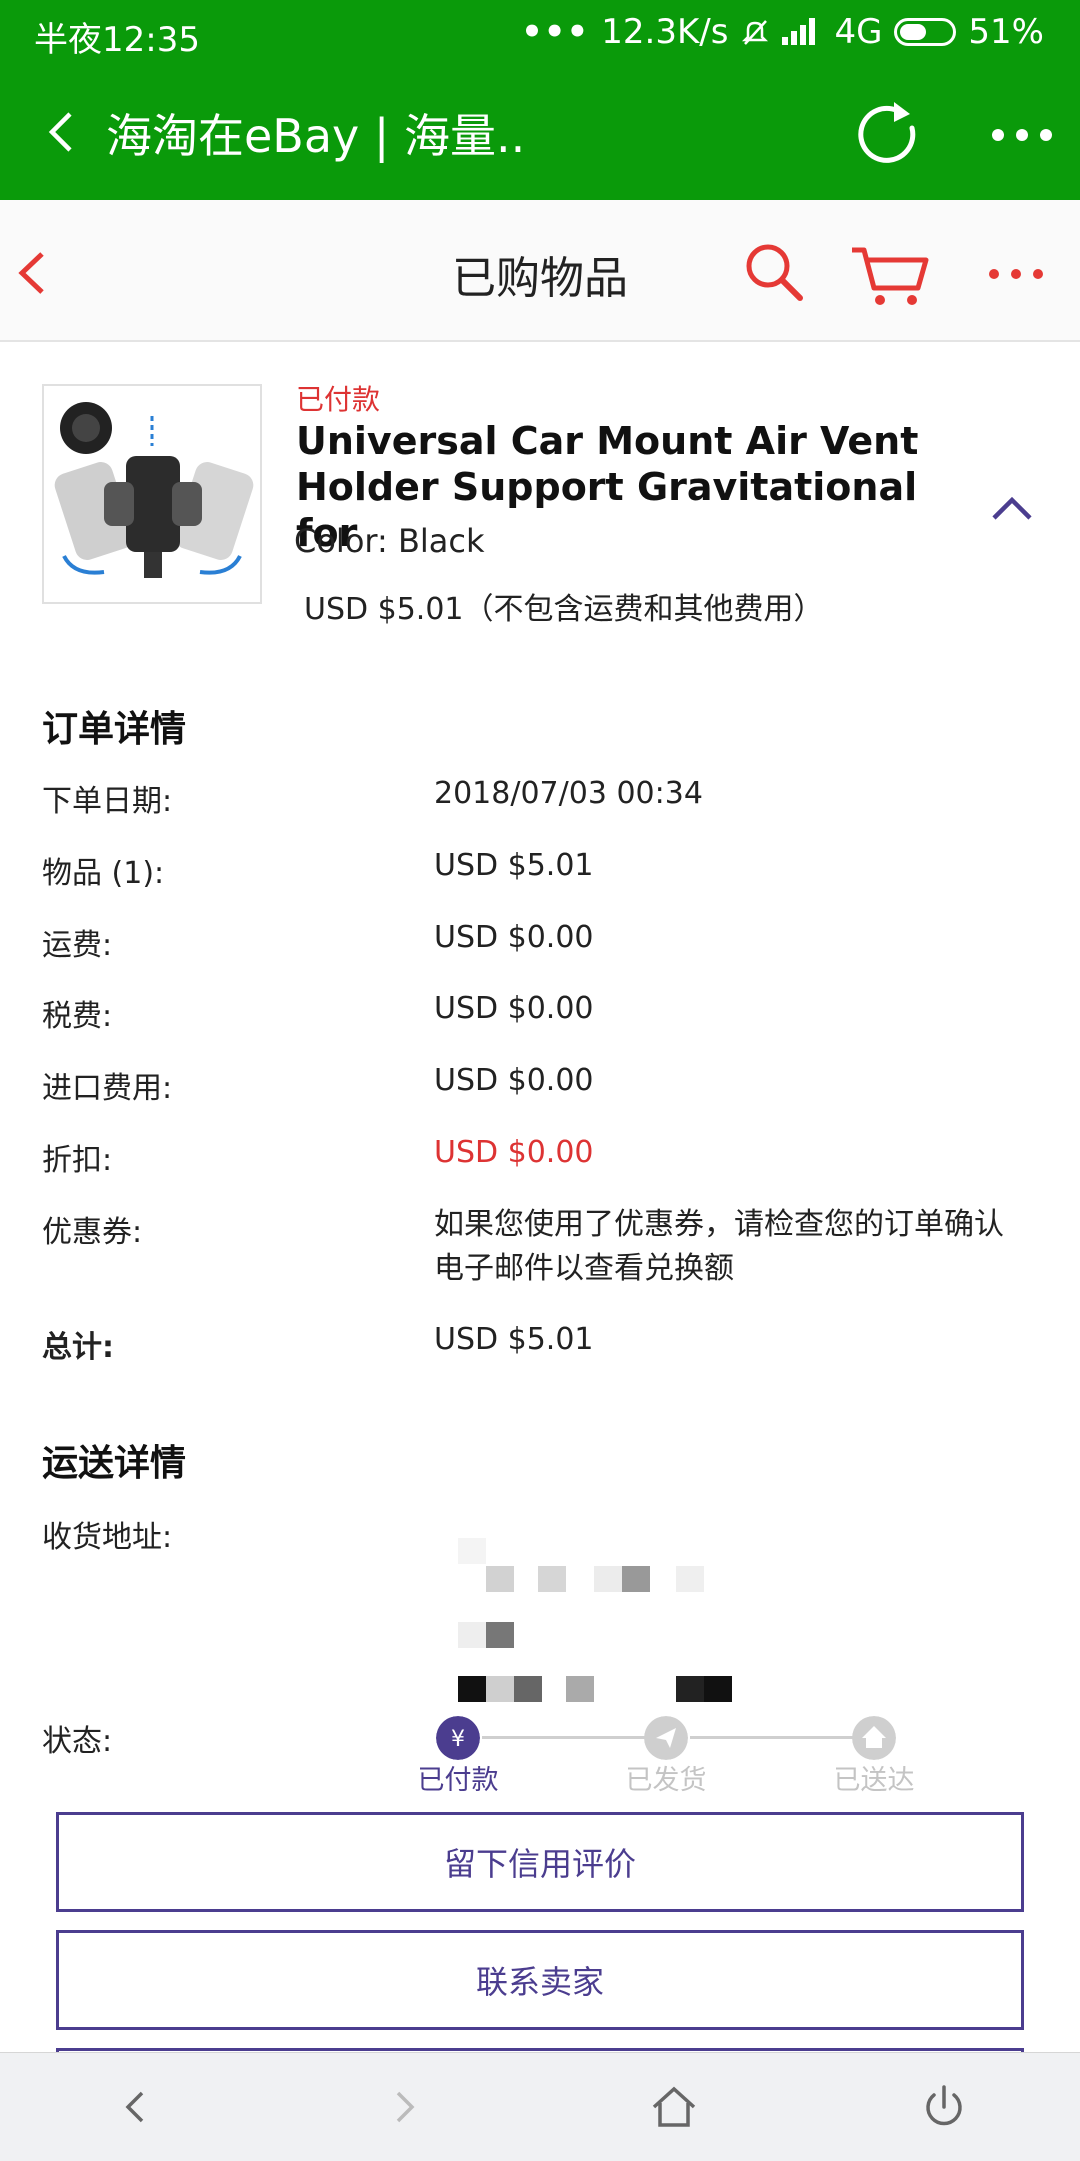 This screenshot has width=1080, height=2161. What do you see at coordinates (858, 32) in the screenshot?
I see `network-type: 4G` at bounding box center [858, 32].